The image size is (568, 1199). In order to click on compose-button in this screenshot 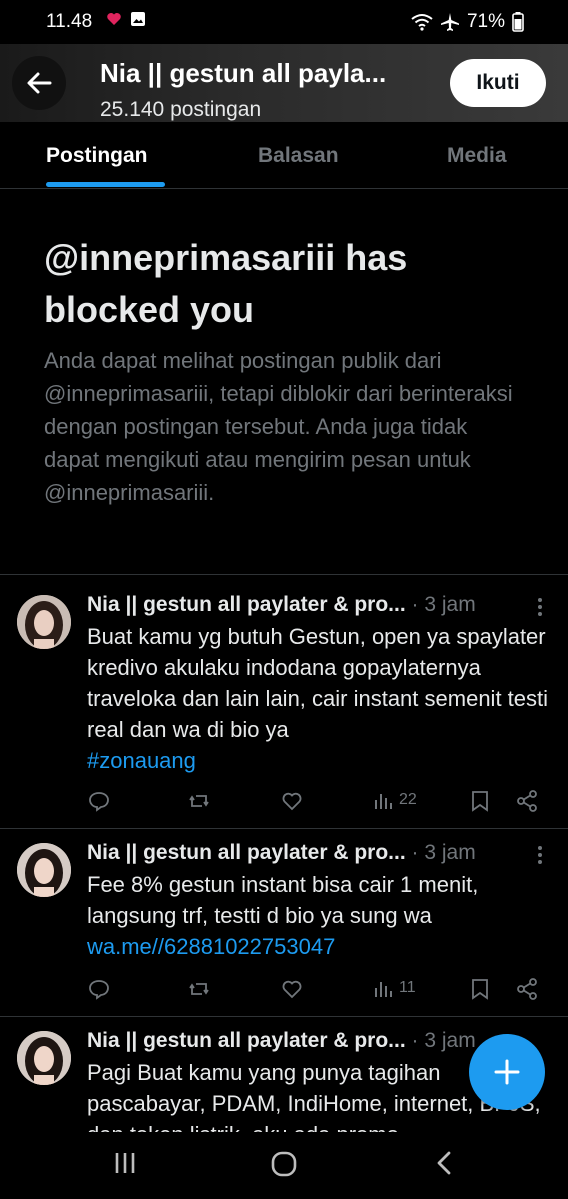, I will do `click(507, 1072)`.